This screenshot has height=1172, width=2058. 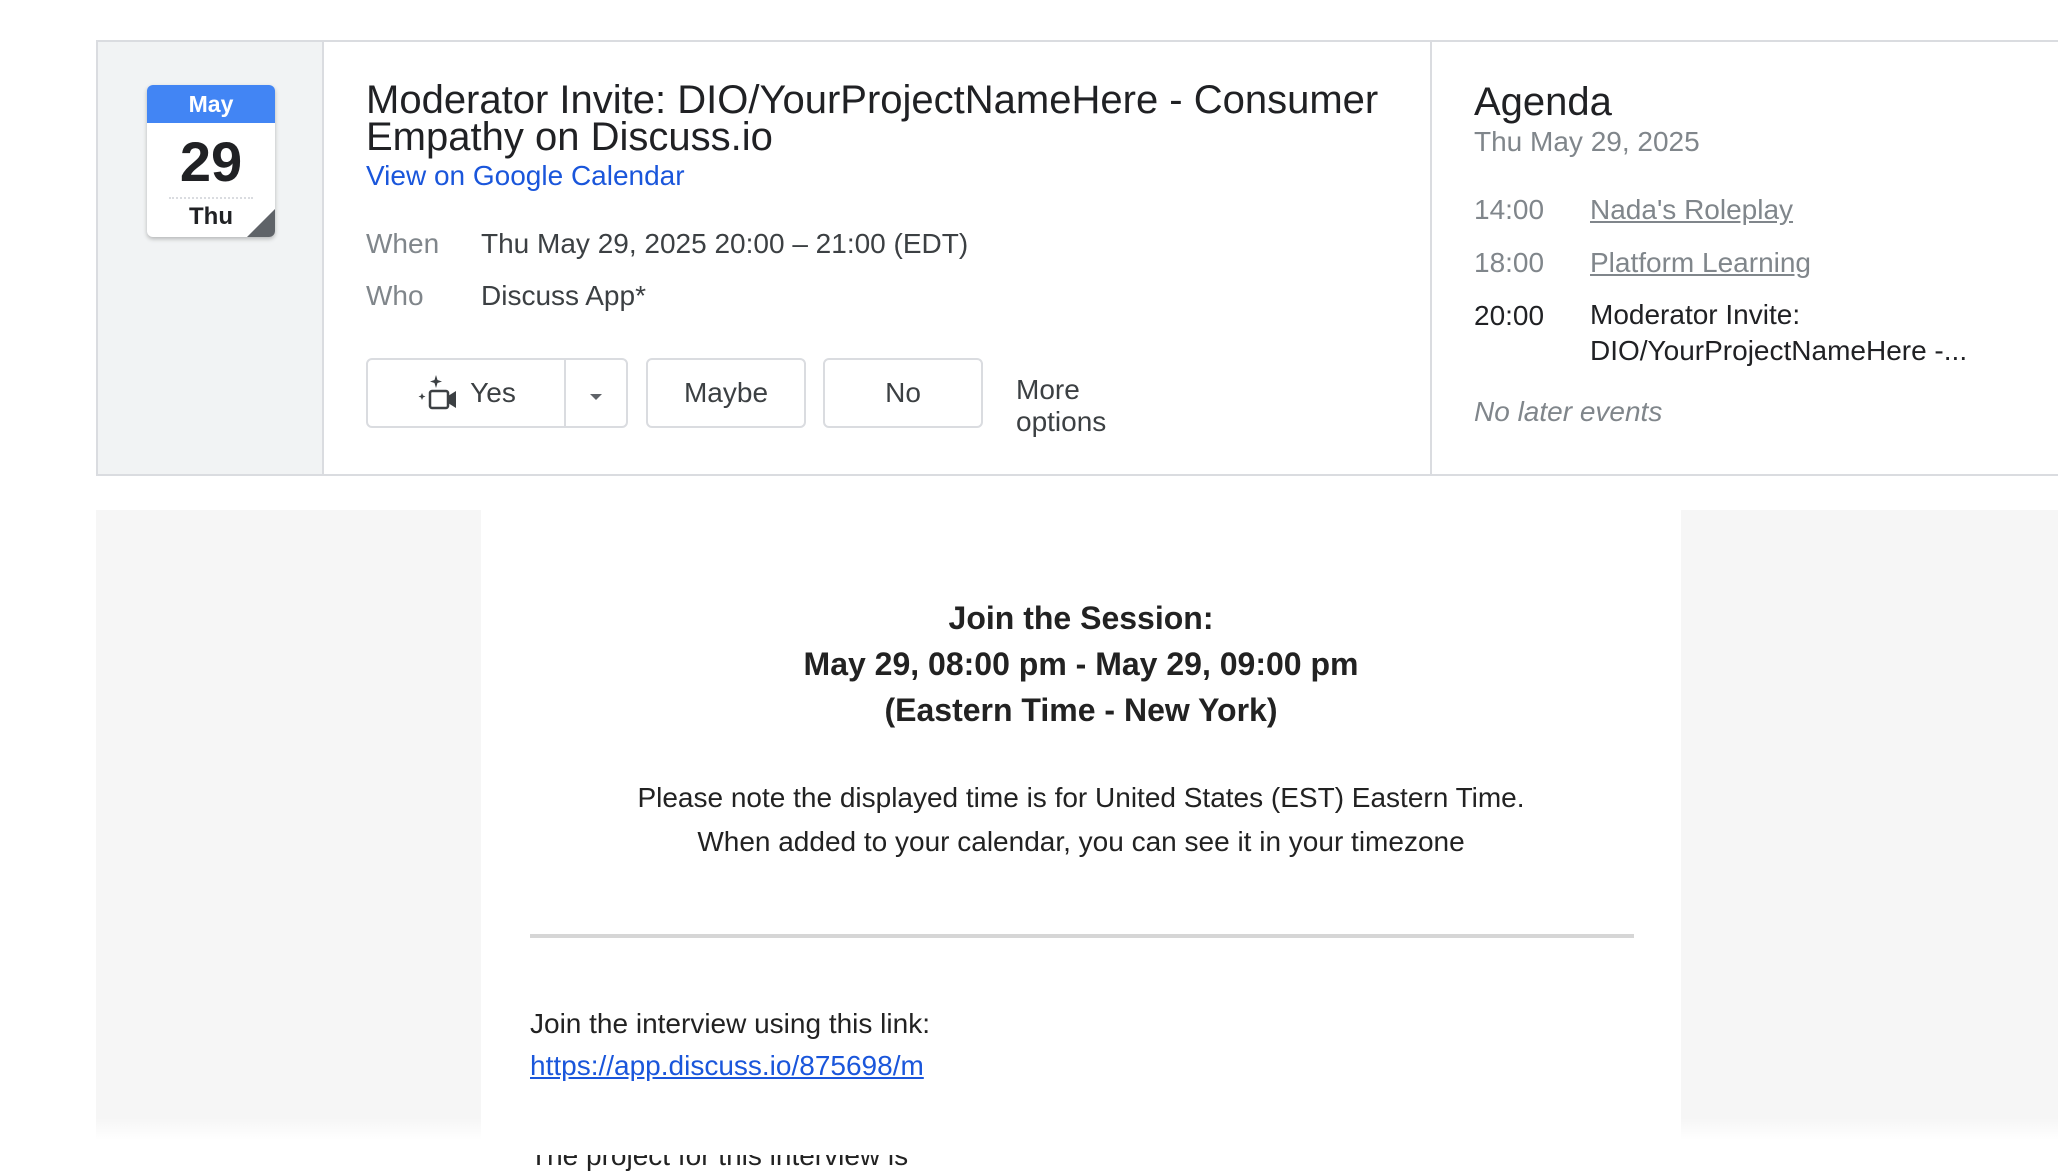 What do you see at coordinates (1509, 262) in the screenshot?
I see `agenda-item-time: 18:00` at bounding box center [1509, 262].